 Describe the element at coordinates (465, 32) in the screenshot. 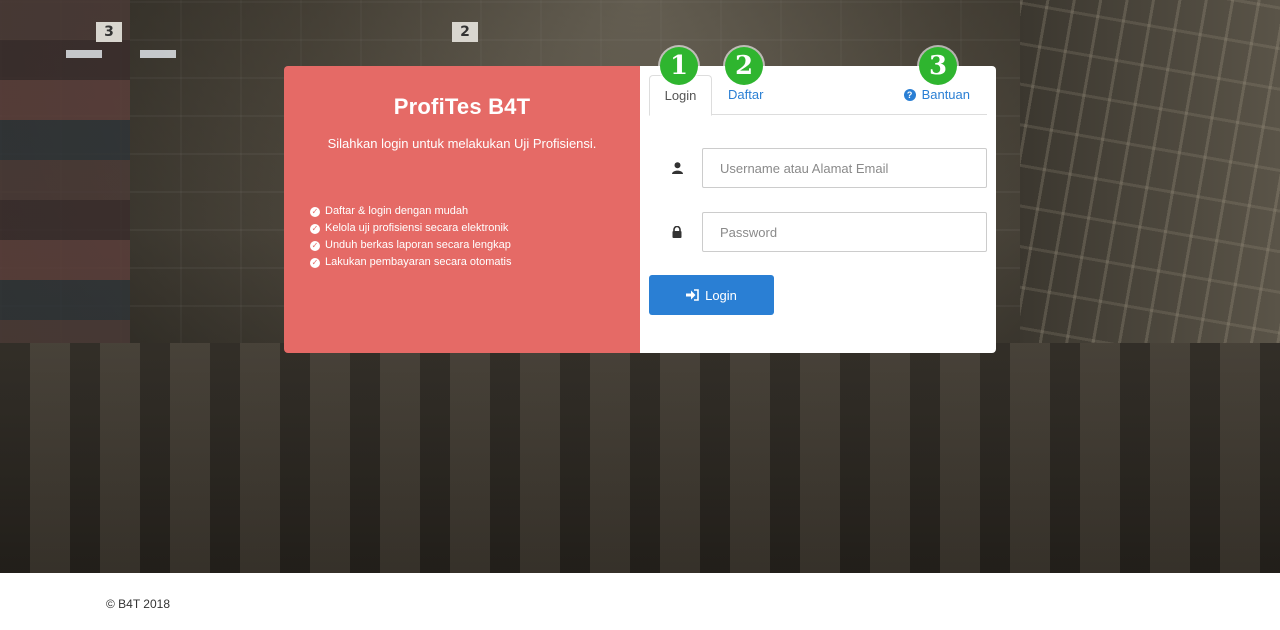

I see `background-sign: 2` at that location.